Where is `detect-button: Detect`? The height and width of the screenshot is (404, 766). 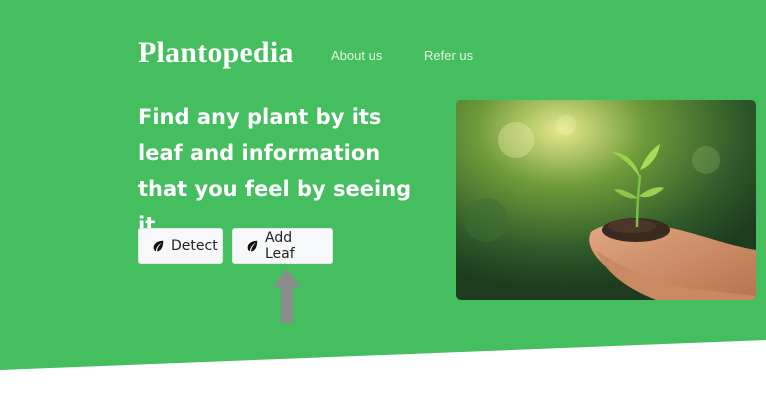 detect-button: Detect is located at coordinates (180, 246).